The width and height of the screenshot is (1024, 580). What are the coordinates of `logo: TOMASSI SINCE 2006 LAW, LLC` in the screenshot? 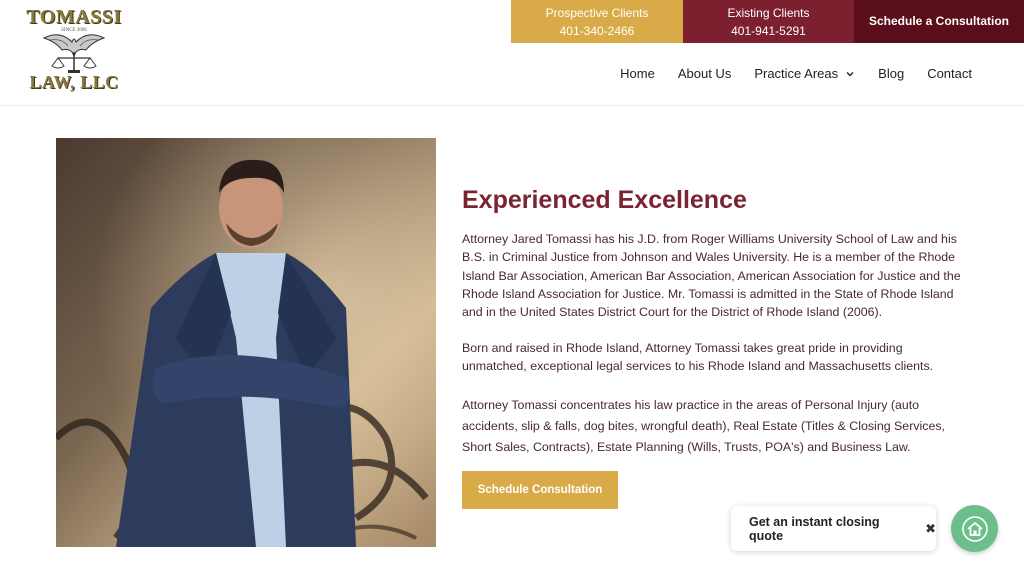 It's located at (74, 51).